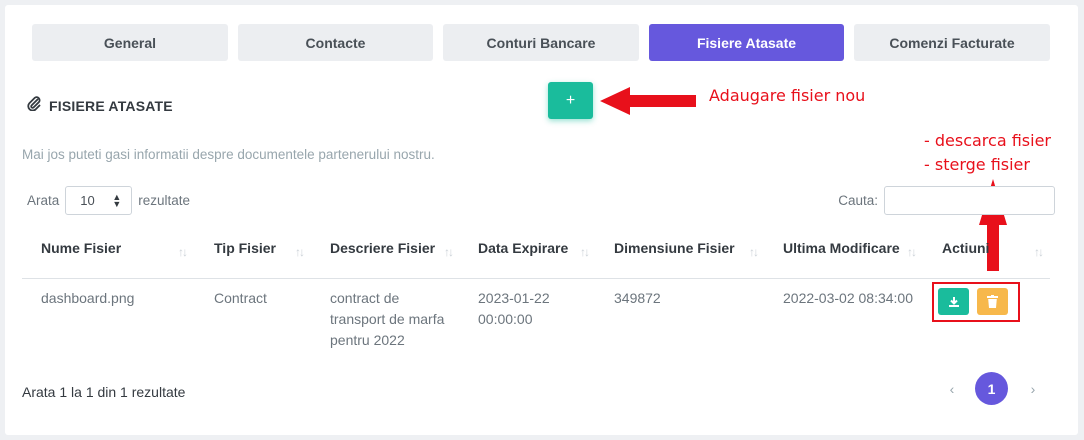 This screenshot has width=1084, height=440. Describe the element at coordinates (240, 298) in the screenshot. I see `cell-file-type: Contract` at that location.